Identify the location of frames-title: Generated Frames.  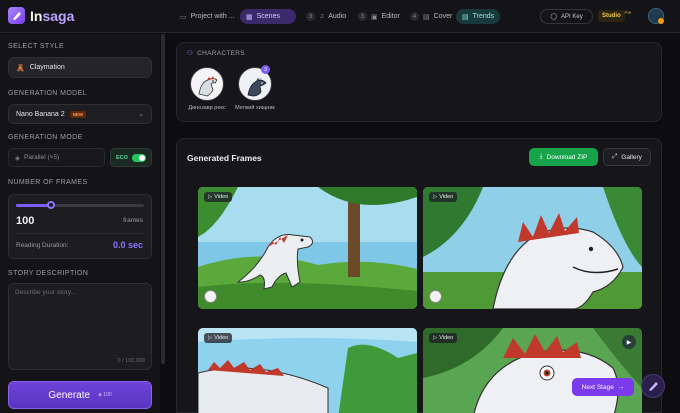
(224, 158).